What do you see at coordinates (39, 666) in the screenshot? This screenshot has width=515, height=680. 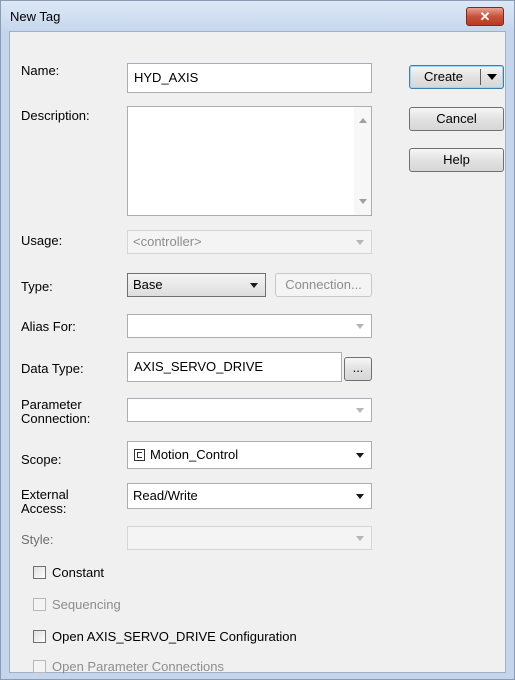 I see `open-parameter-connections-checkbox` at bounding box center [39, 666].